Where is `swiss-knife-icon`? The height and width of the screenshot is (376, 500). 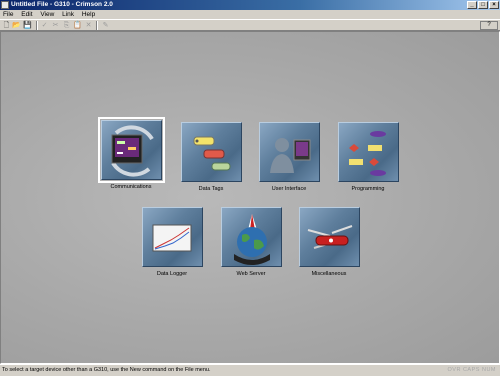 swiss-knife-icon is located at coordinates (330, 237).